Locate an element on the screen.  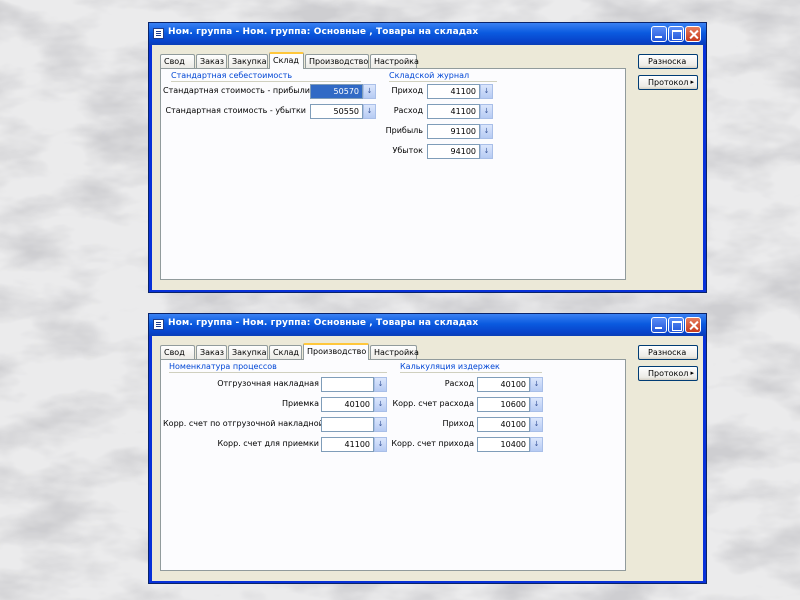
field-label: Убыток is located at coordinates (407, 150).